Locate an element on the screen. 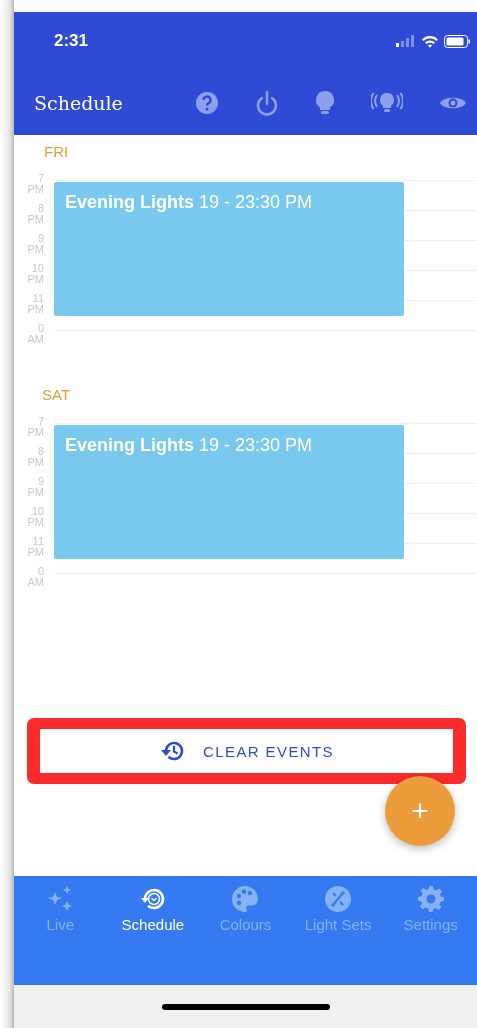 This screenshot has width=477, height=1028. tab: Settings is located at coordinates (430, 908).